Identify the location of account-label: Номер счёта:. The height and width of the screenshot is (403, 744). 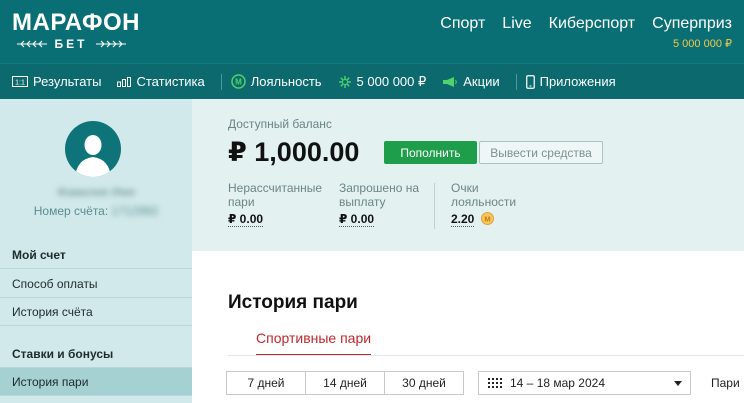
(71, 211).